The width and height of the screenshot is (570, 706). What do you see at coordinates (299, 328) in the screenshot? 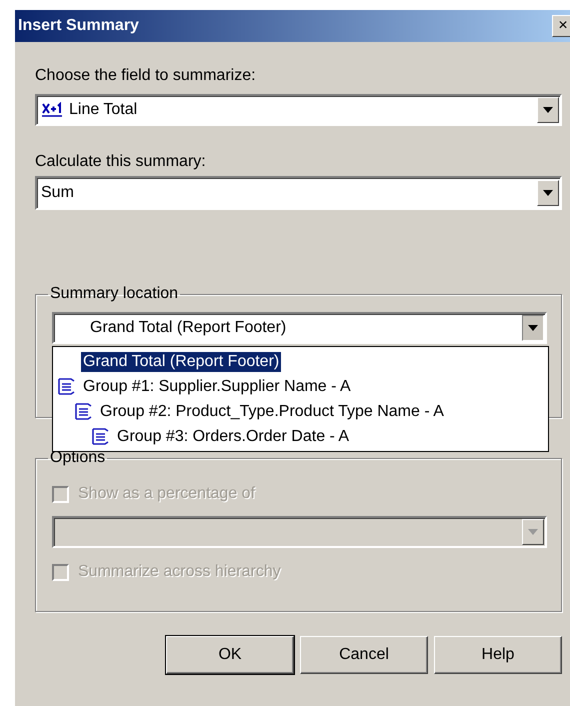
I see `location-dropdown: Grand Total (Report Footer)` at bounding box center [299, 328].